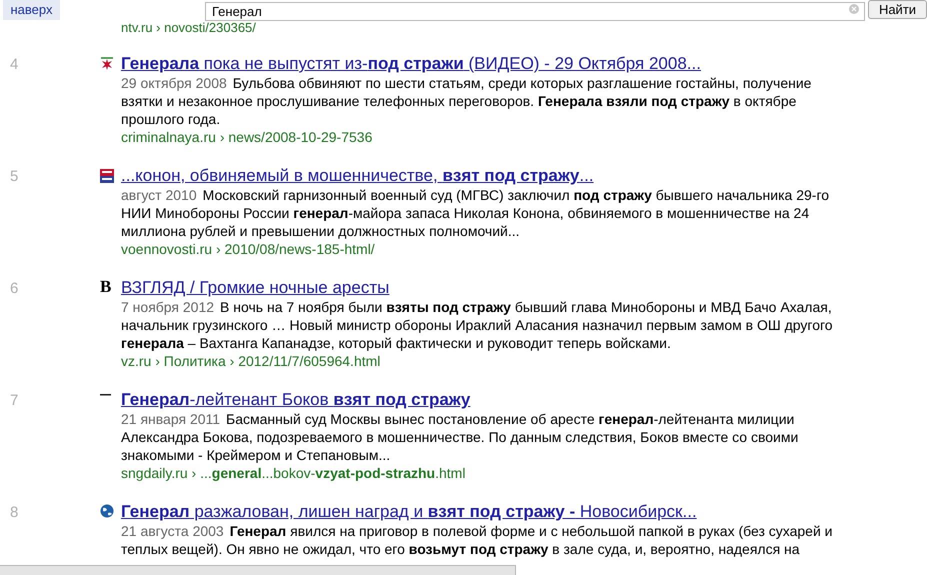  Describe the element at coordinates (854, 9) in the screenshot. I see `clear-icon` at that location.